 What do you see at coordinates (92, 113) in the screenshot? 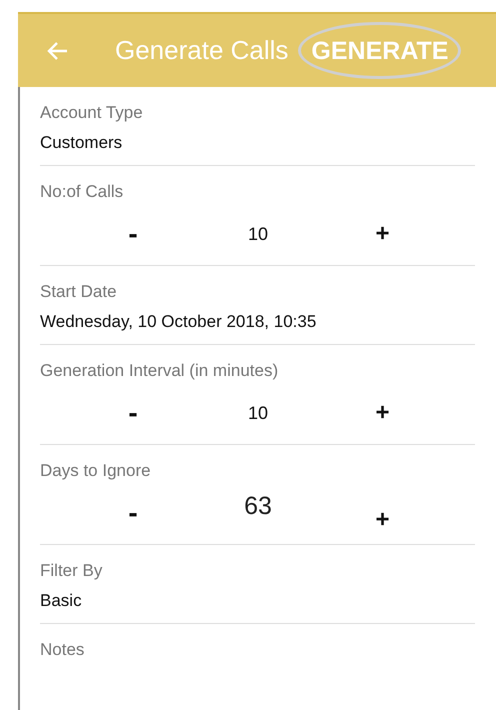
I see `field-label: Account Type` at bounding box center [92, 113].